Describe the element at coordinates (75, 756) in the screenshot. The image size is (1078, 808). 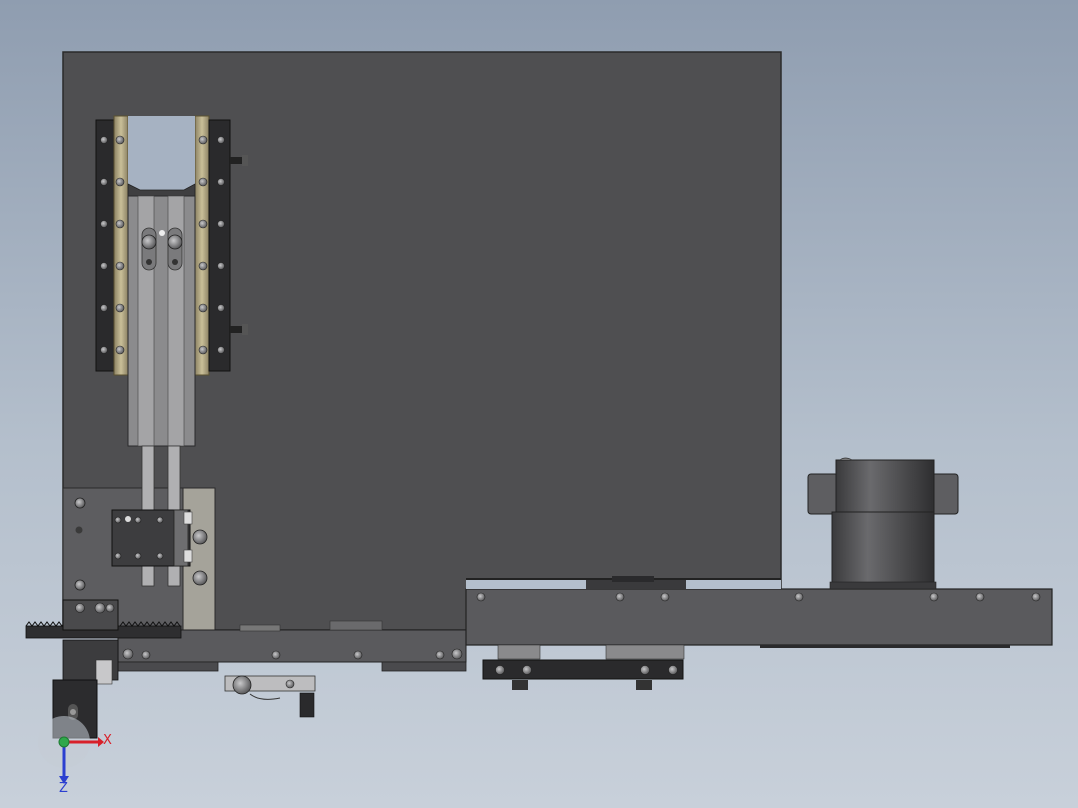
I see `coordinate-triad: X Z` at that location.